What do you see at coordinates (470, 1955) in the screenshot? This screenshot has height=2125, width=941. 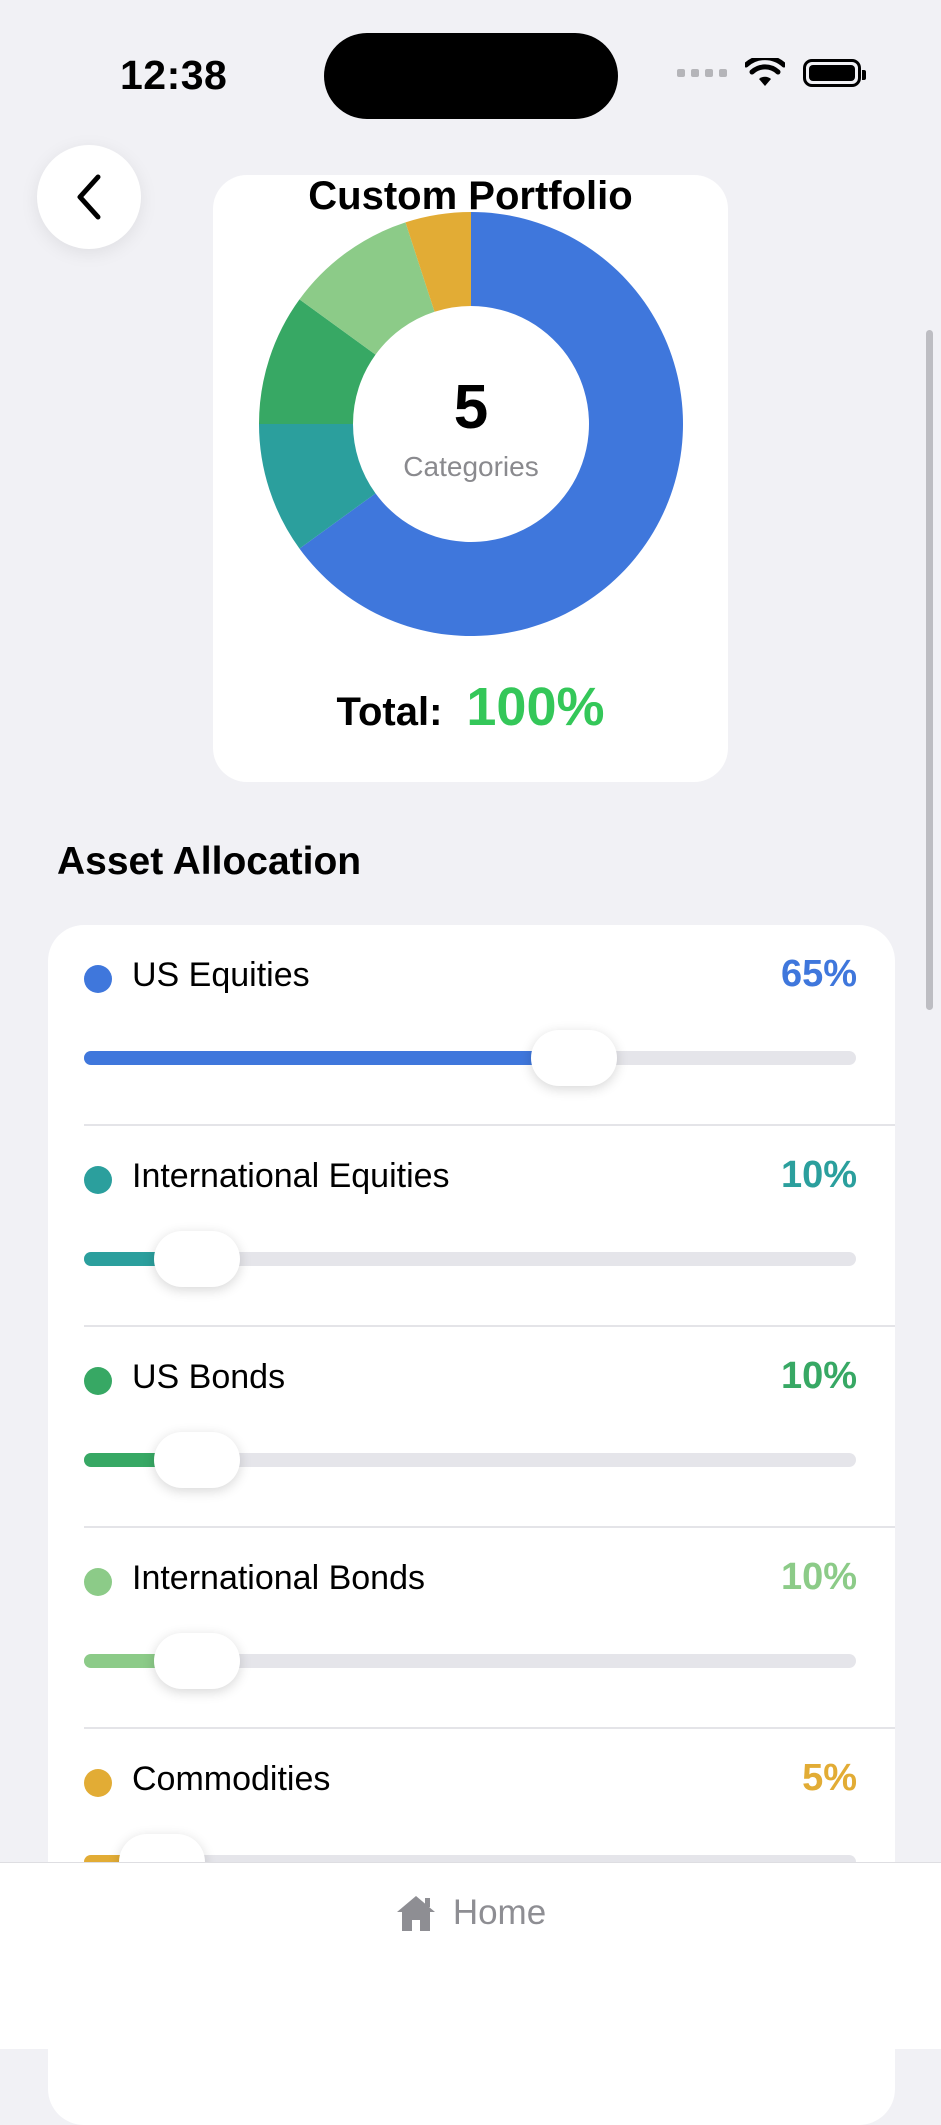 I see `tab-bar: Home` at bounding box center [470, 1955].